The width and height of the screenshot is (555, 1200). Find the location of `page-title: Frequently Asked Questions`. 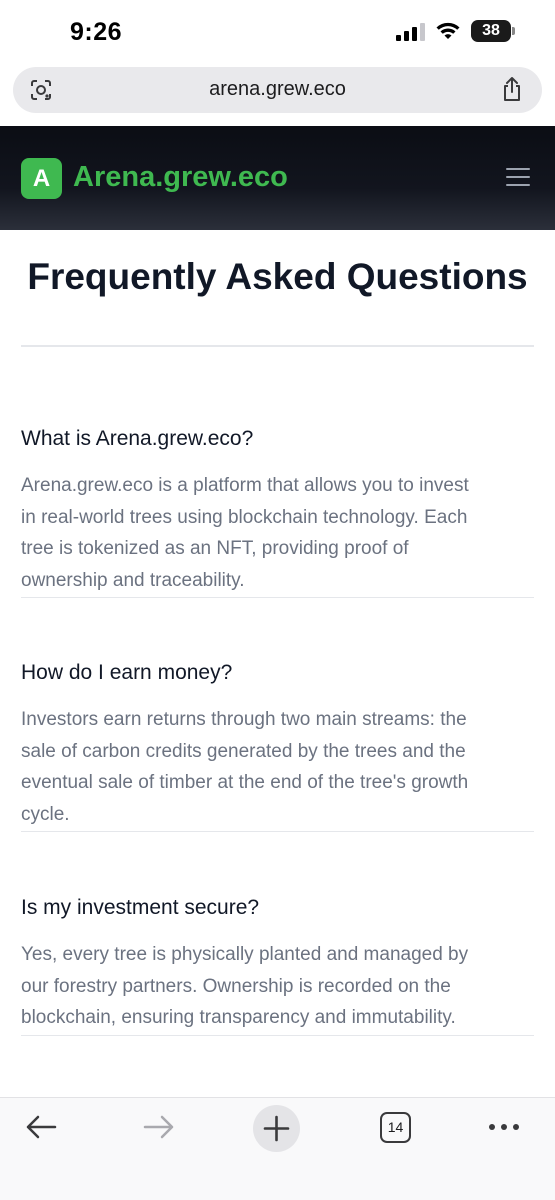

page-title: Frequently Asked Questions is located at coordinates (277, 276).